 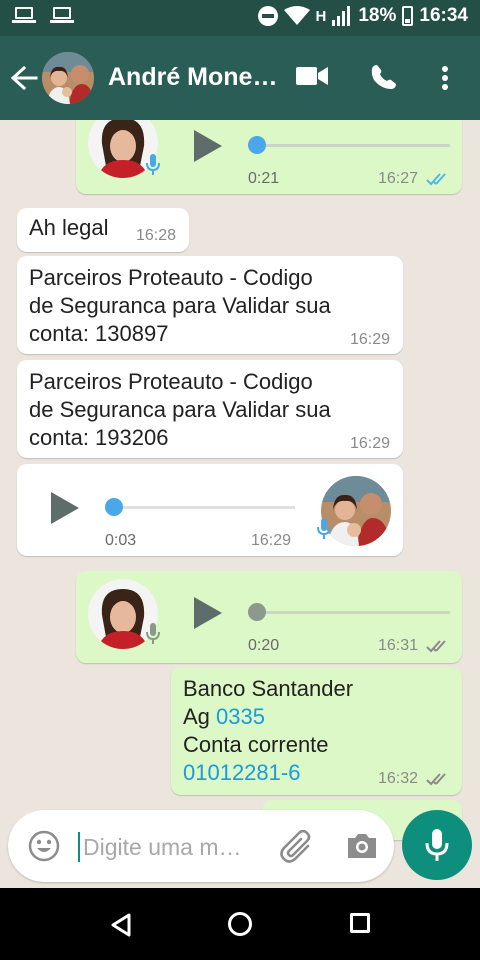 I want to click on text-cursor, so click(x=79, y=847).